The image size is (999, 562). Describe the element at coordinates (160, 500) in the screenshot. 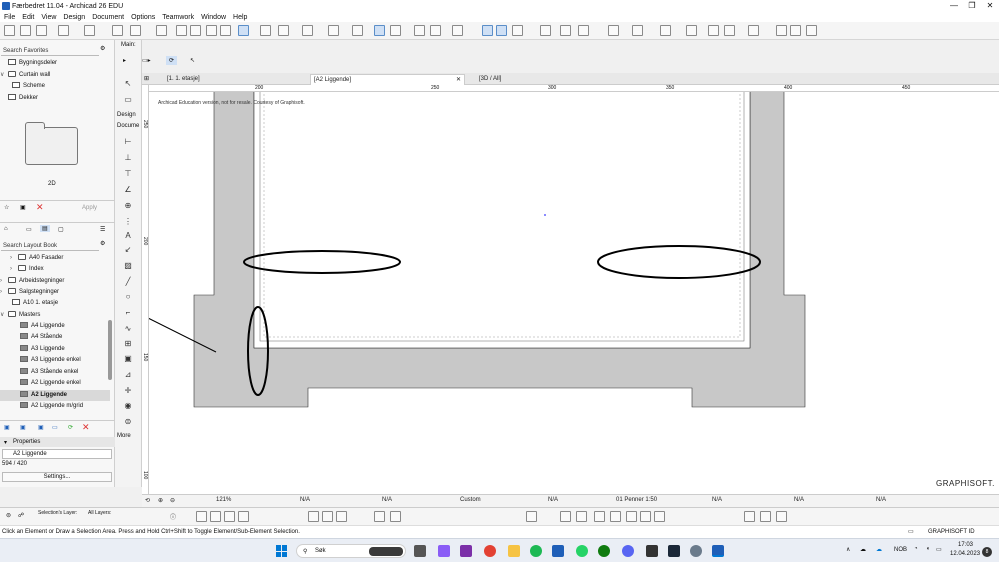

I see `zoom-in-icon: ⊕` at that location.